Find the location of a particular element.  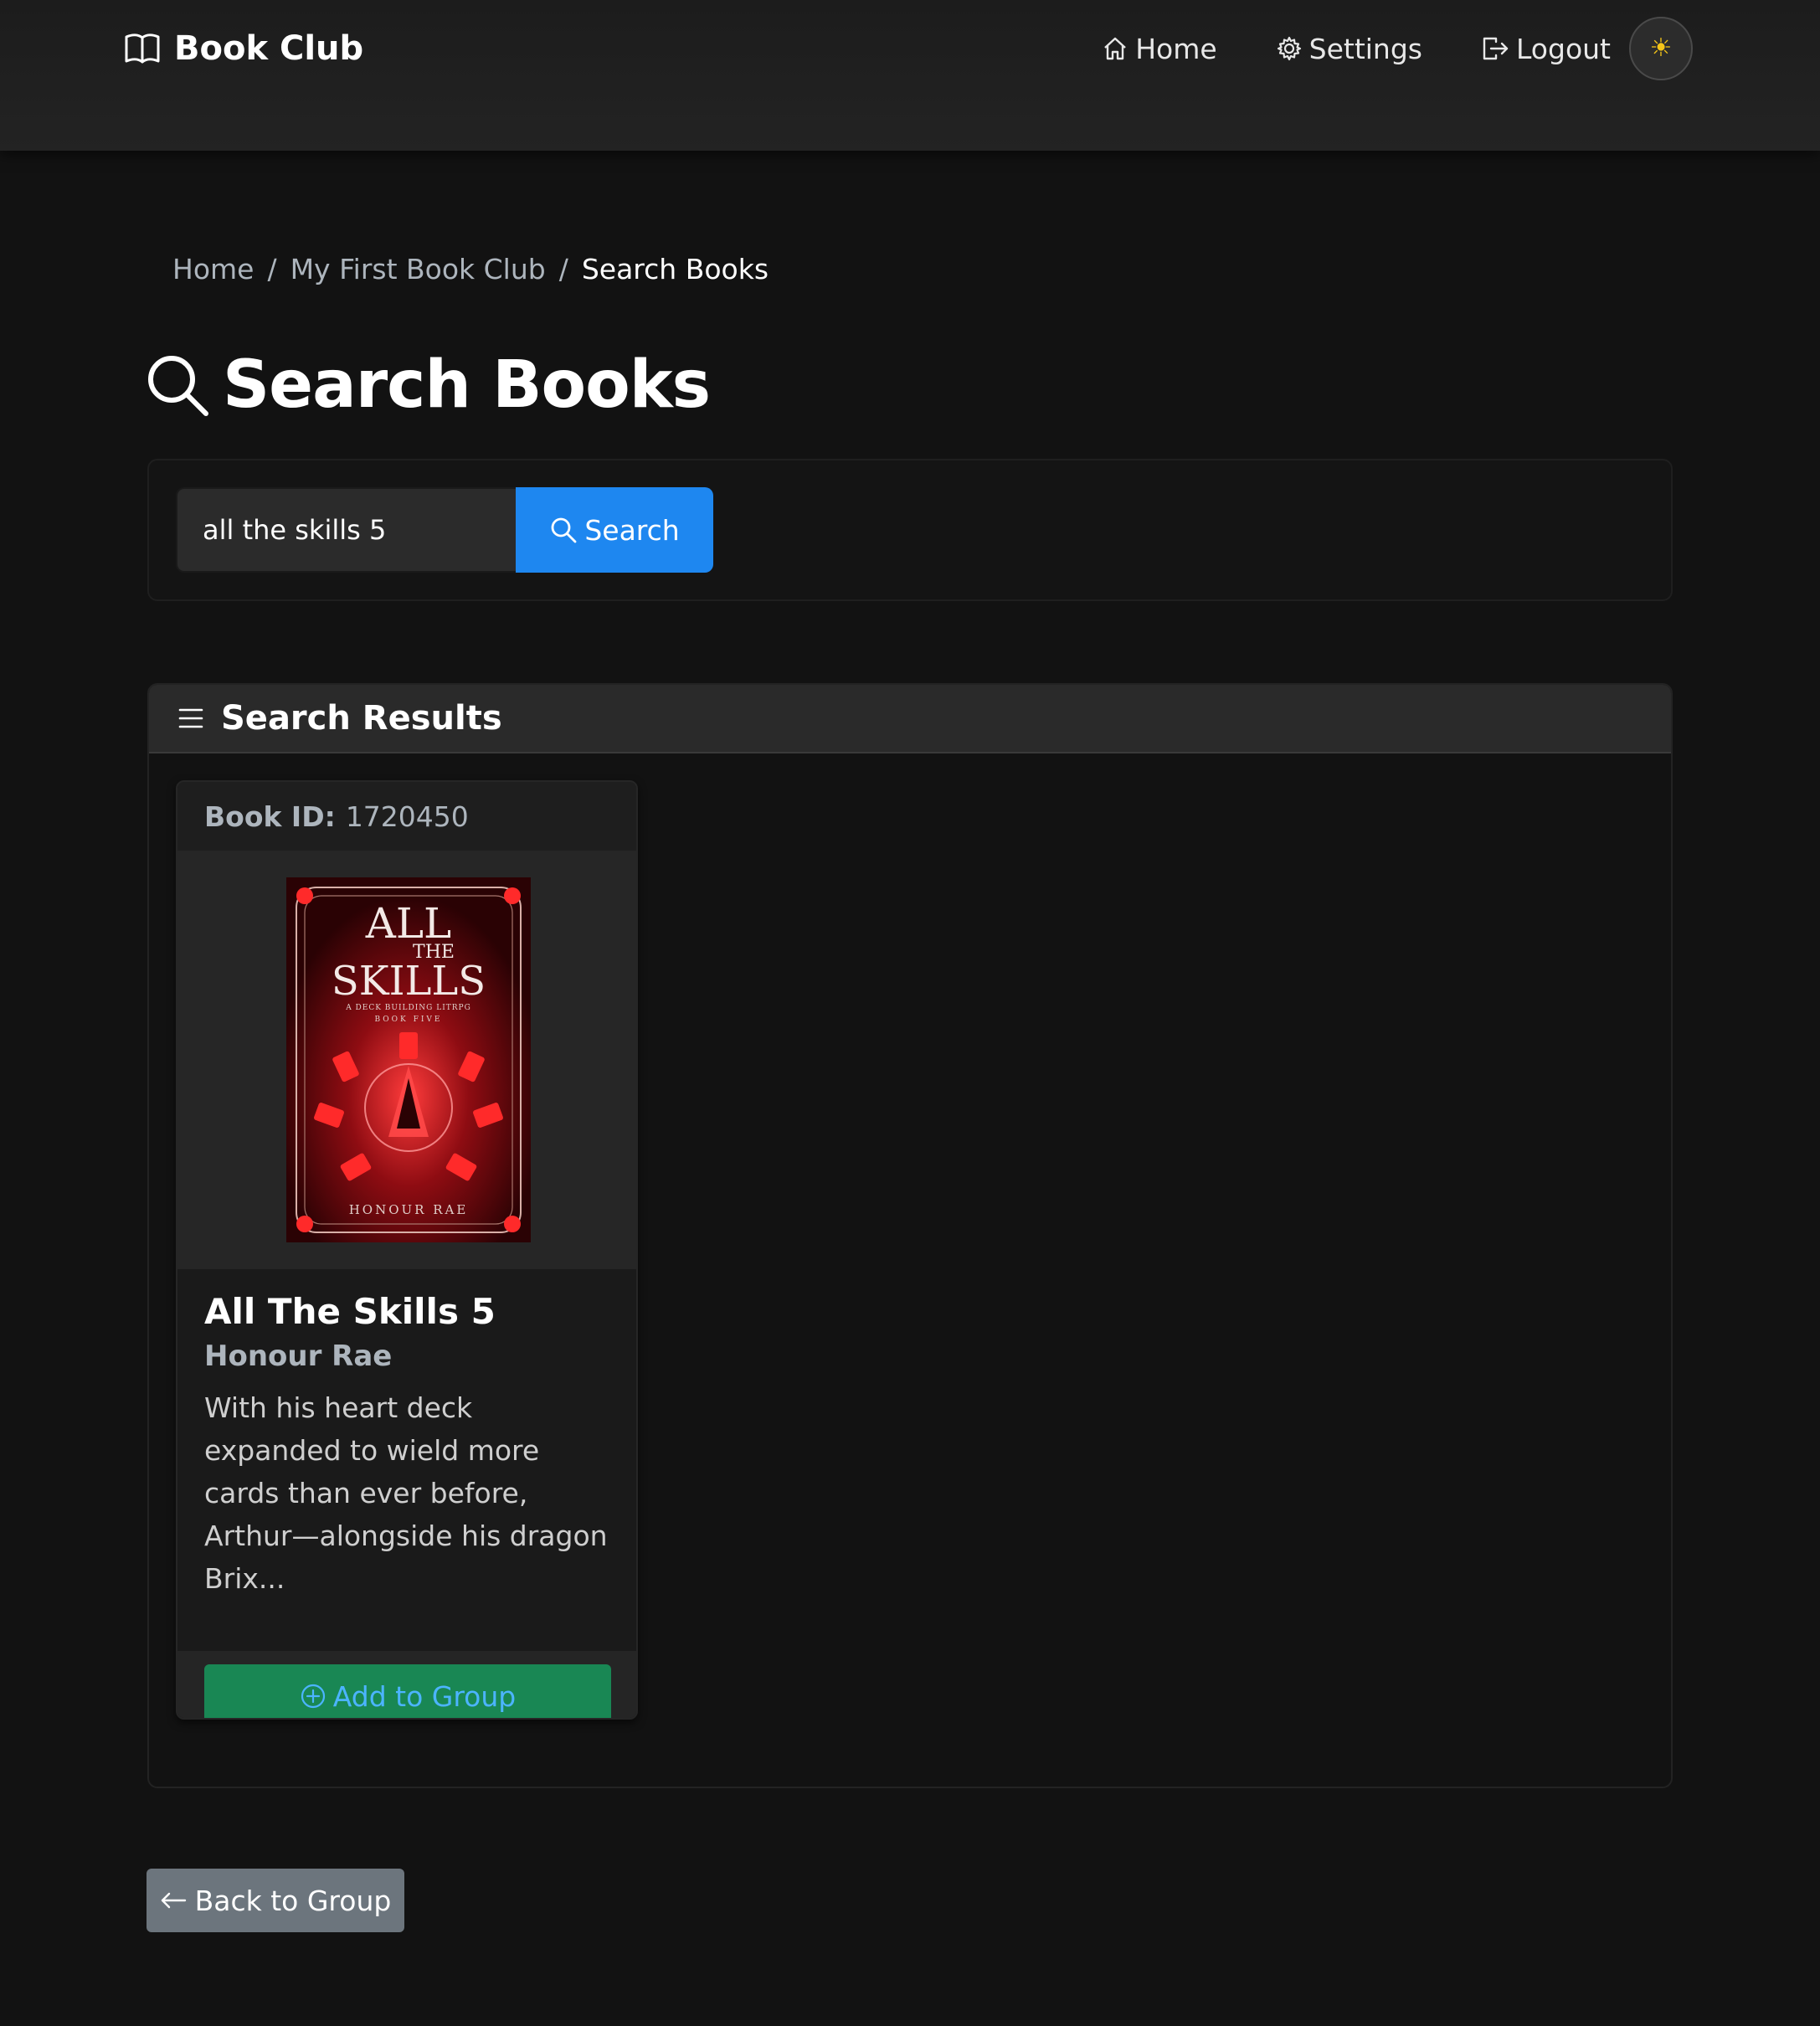

cover-title-line3: SKILLS is located at coordinates (409, 981).